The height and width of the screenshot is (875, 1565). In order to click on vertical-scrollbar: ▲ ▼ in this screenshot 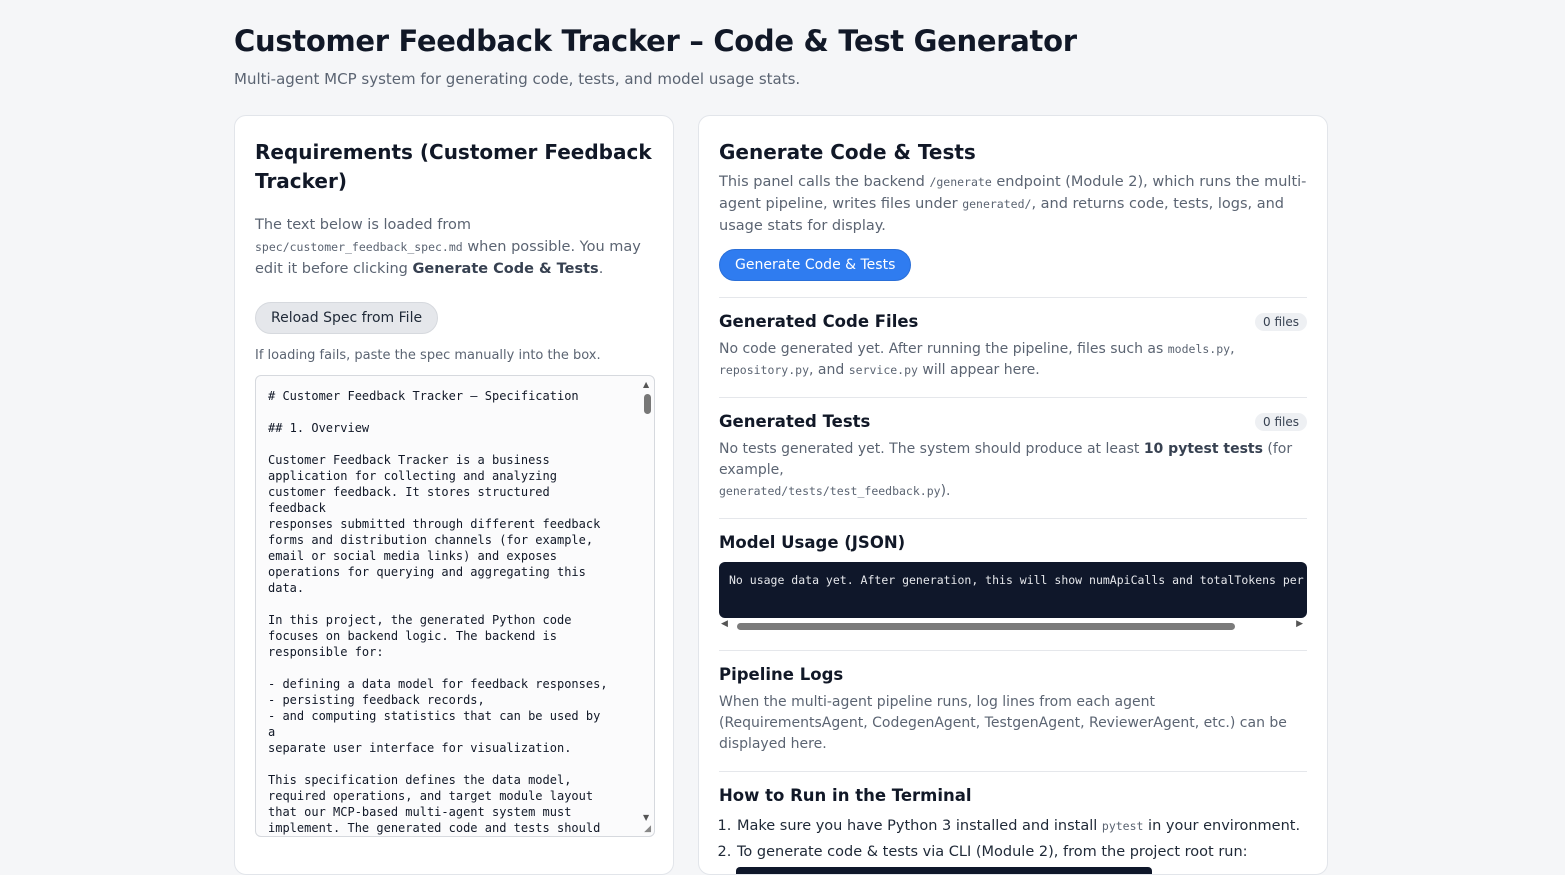, I will do `click(647, 603)`.